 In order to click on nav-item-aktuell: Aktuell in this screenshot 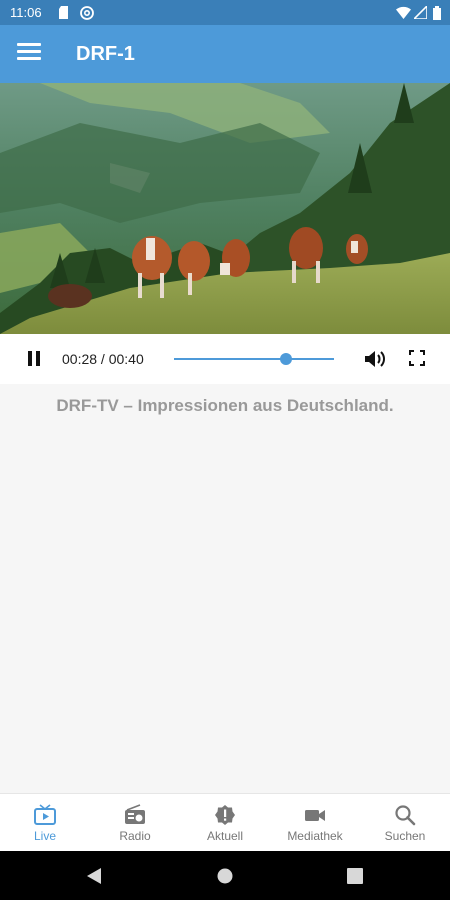, I will do `click(225, 823)`.